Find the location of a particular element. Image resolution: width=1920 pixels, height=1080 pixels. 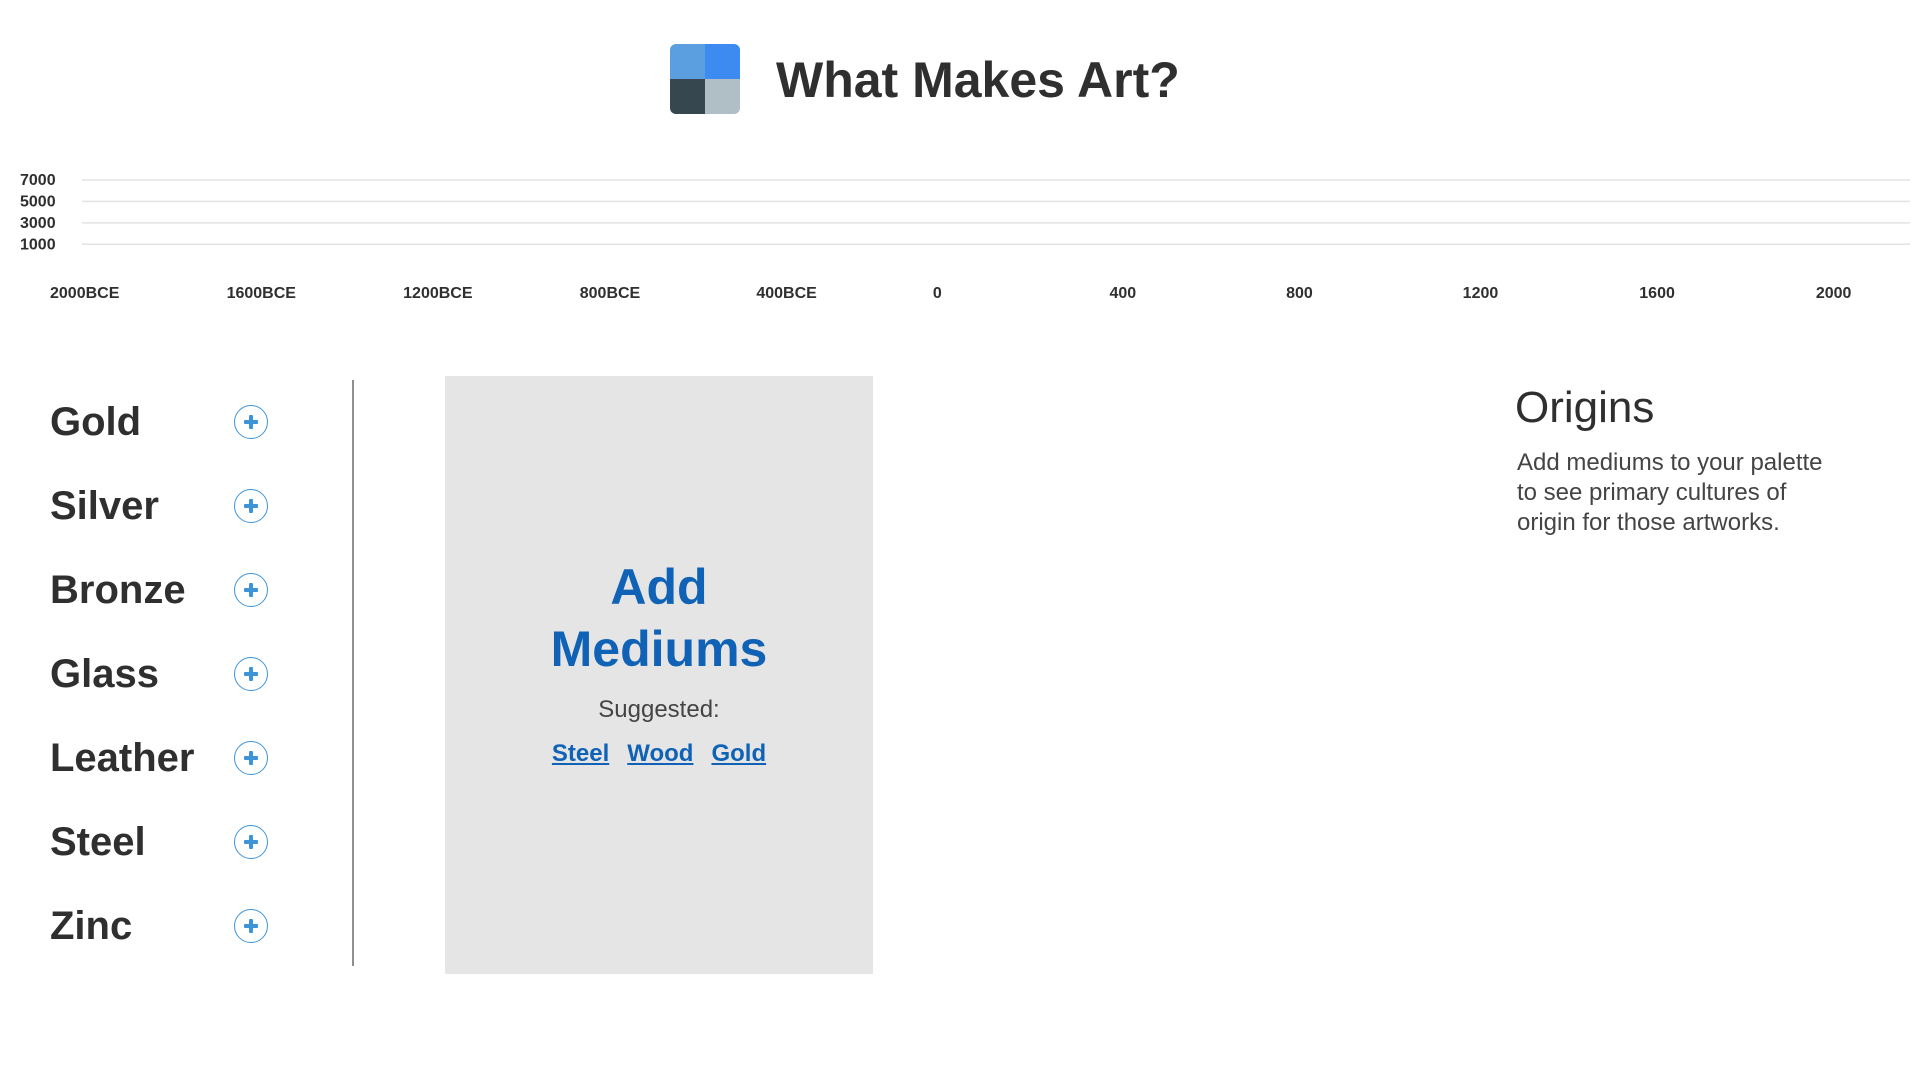

palette-drop-zone: Add Mediums Suggested: Steel Wood Gold is located at coordinates (659, 675).